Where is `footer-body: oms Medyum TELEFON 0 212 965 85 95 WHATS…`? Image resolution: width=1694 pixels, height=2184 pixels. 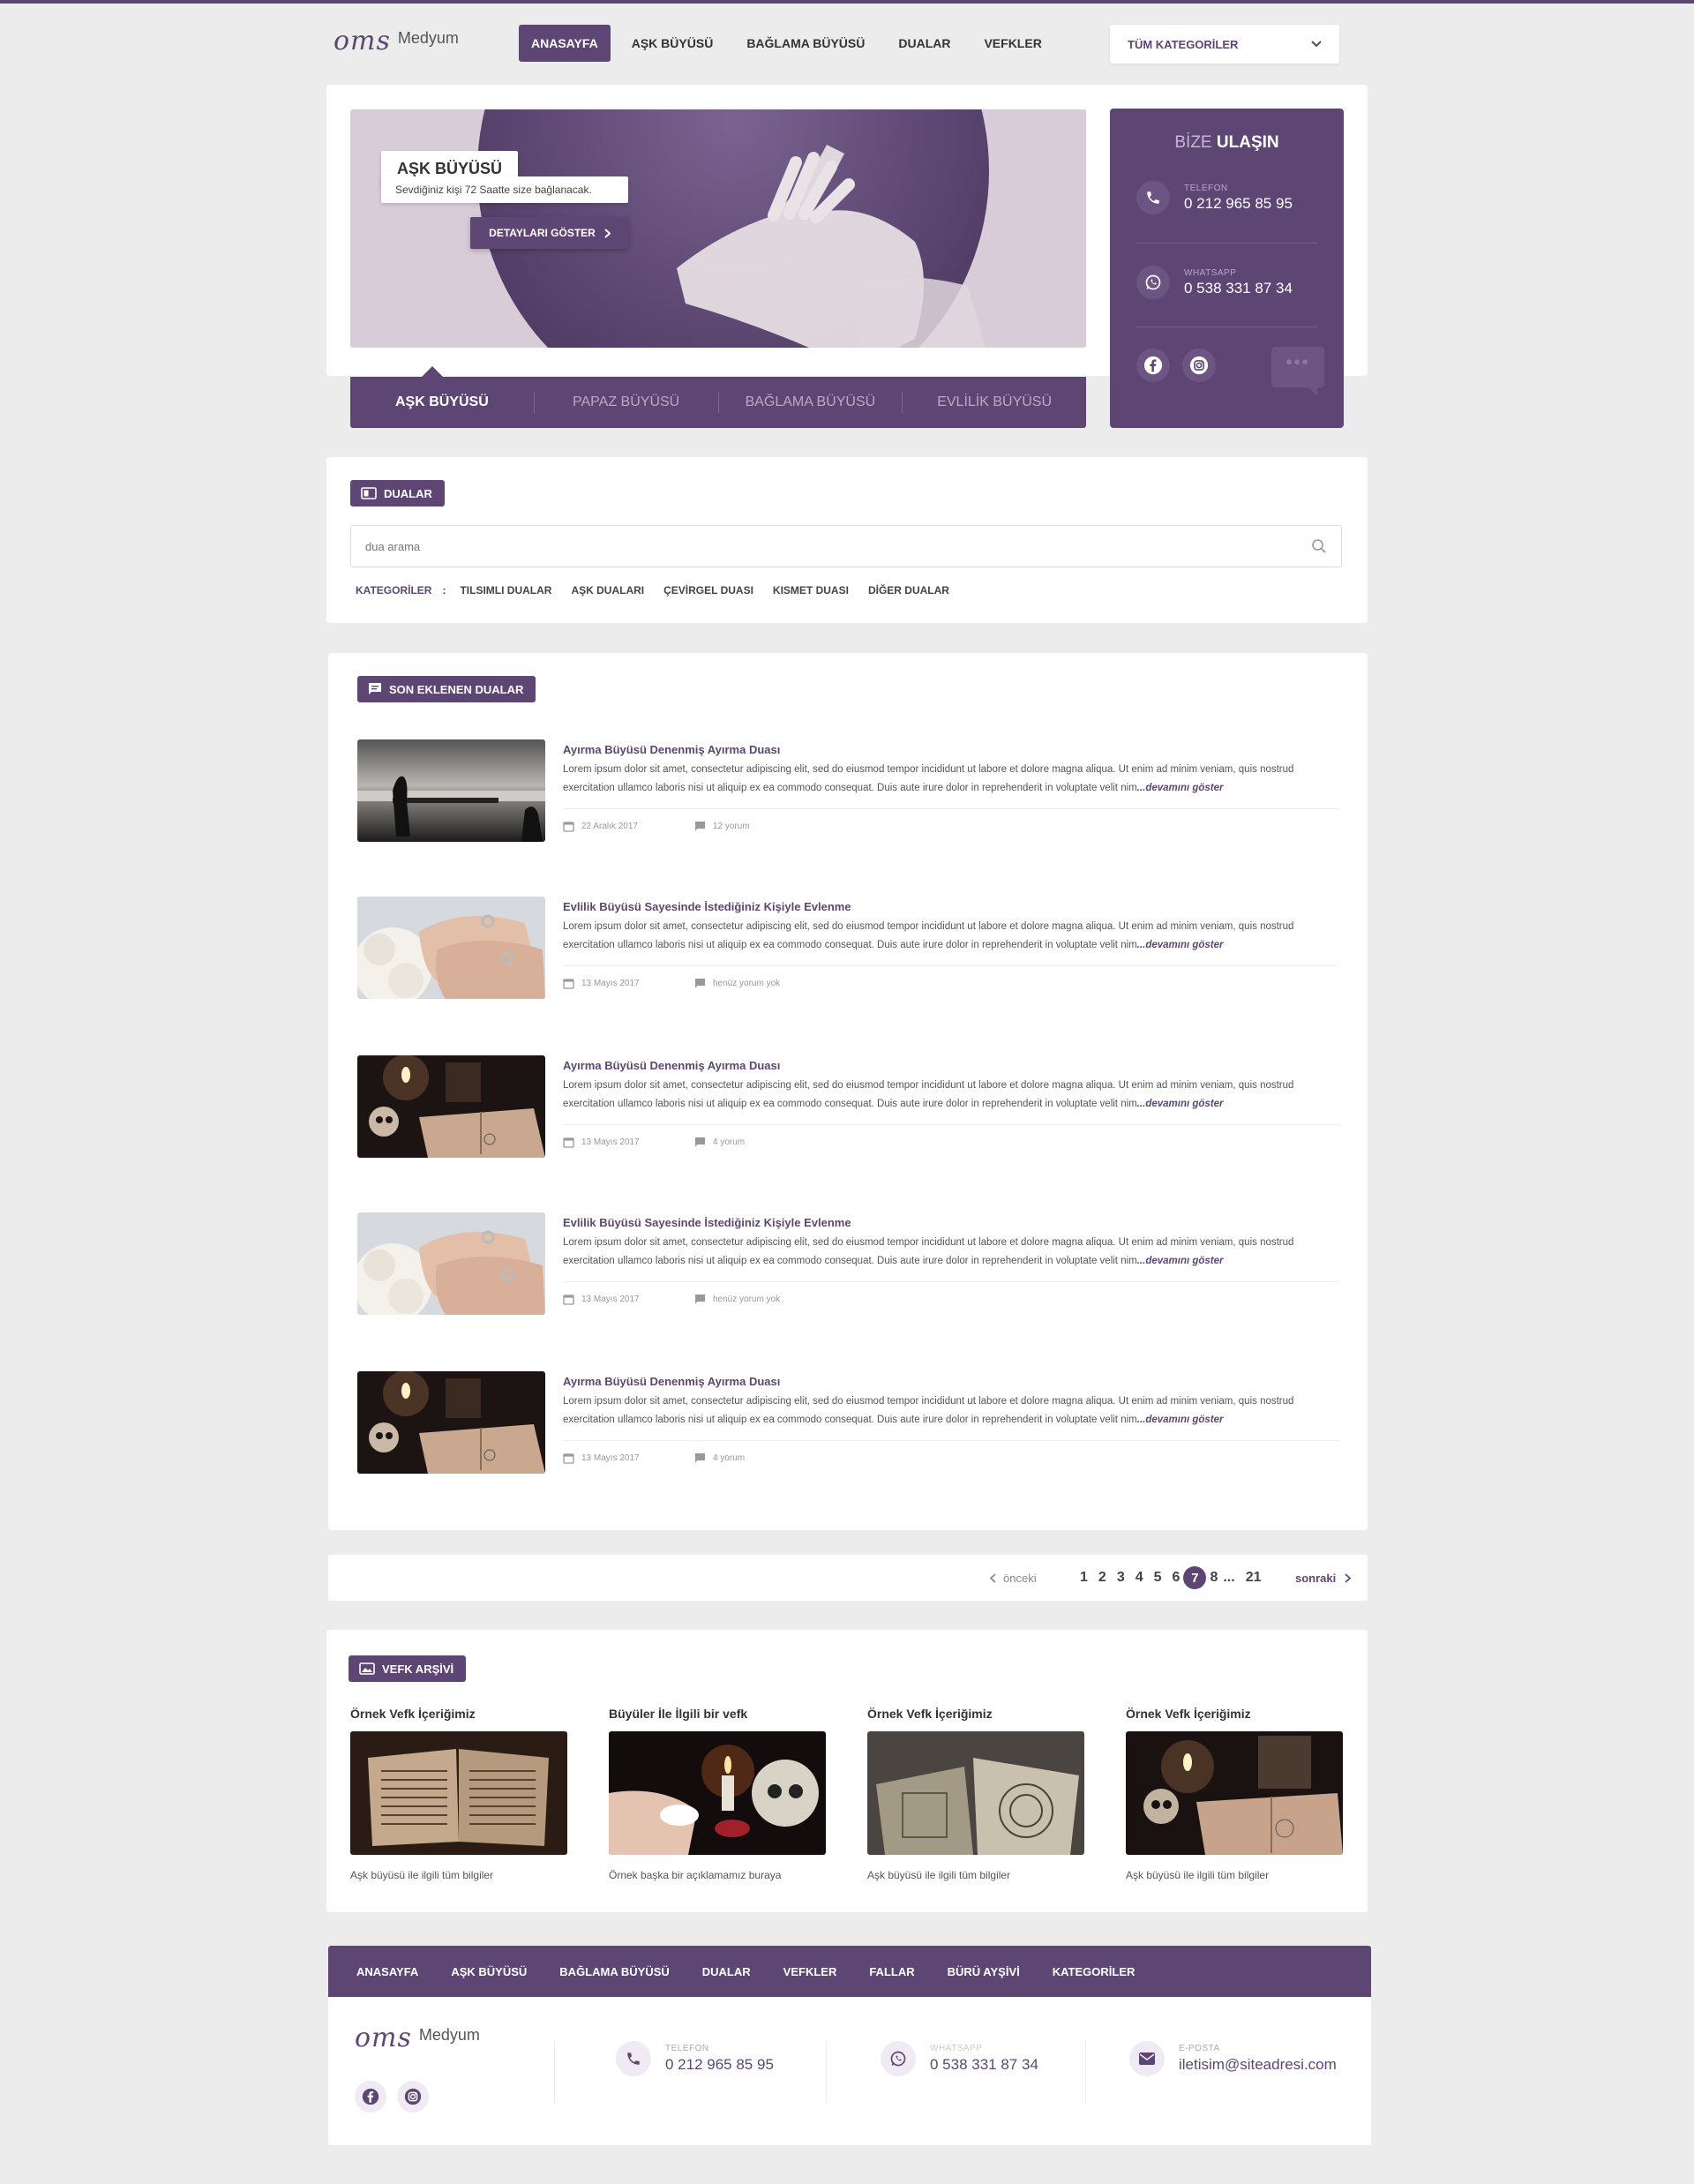
footer-body: oms Medyum TELEFON 0 212 965 85 95 WHATS… is located at coordinates (850, 2071).